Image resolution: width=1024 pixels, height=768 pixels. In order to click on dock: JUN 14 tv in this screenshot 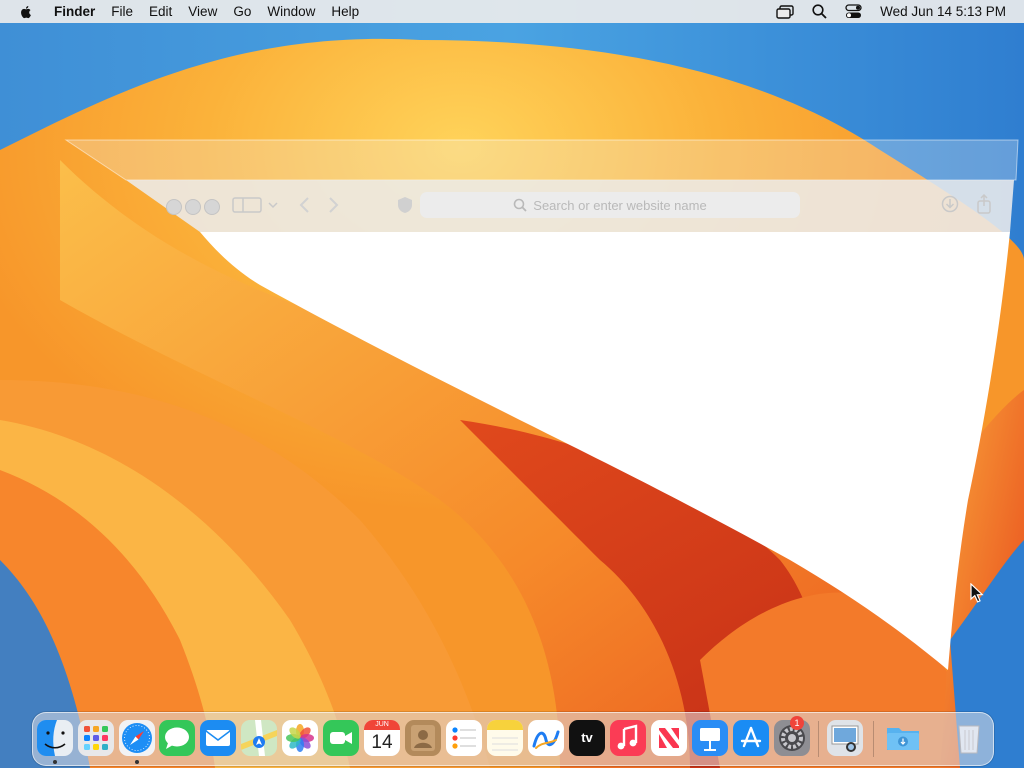, I will do `click(513, 739)`.